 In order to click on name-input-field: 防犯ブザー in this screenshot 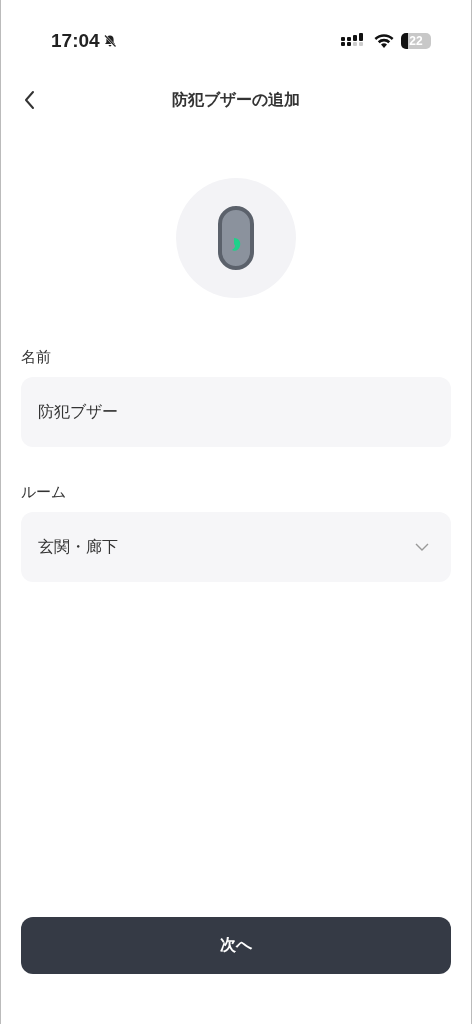, I will do `click(236, 412)`.